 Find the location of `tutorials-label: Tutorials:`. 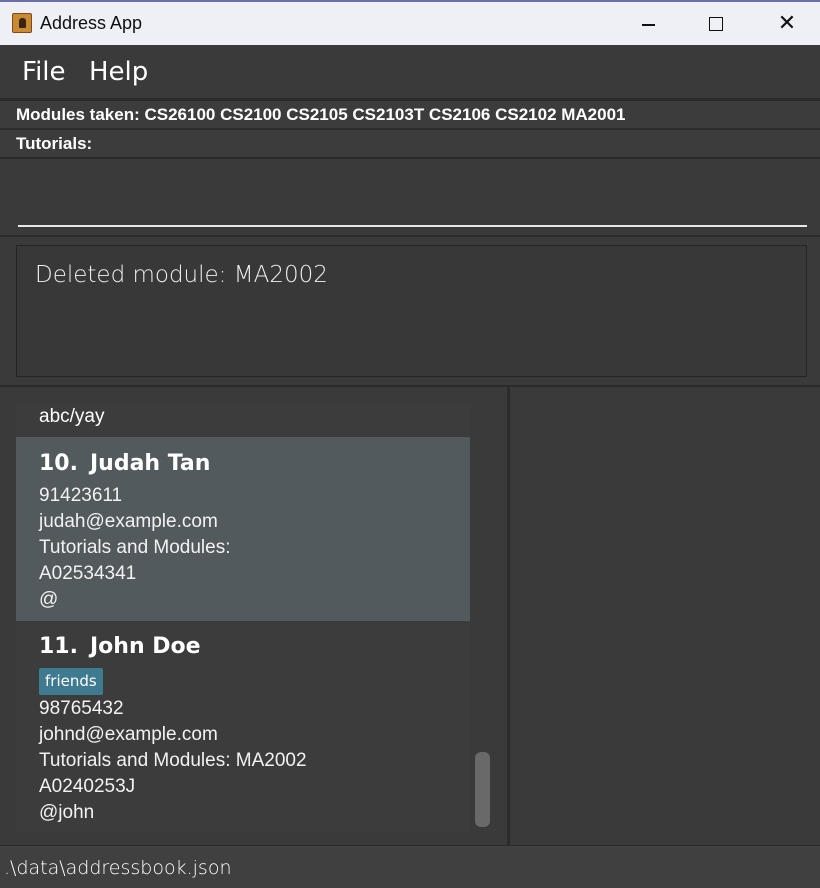

tutorials-label: Tutorials: is located at coordinates (410, 142).